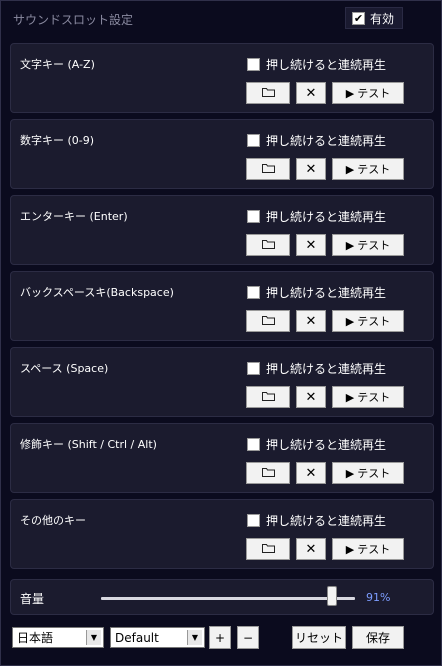 Image resolution: width=442 pixels, height=666 pixels. What do you see at coordinates (222, 534) in the screenshot?
I see `slot-panel-other: その他のキー 押し続けると連続再生 ✕ ▶ テスト` at bounding box center [222, 534].